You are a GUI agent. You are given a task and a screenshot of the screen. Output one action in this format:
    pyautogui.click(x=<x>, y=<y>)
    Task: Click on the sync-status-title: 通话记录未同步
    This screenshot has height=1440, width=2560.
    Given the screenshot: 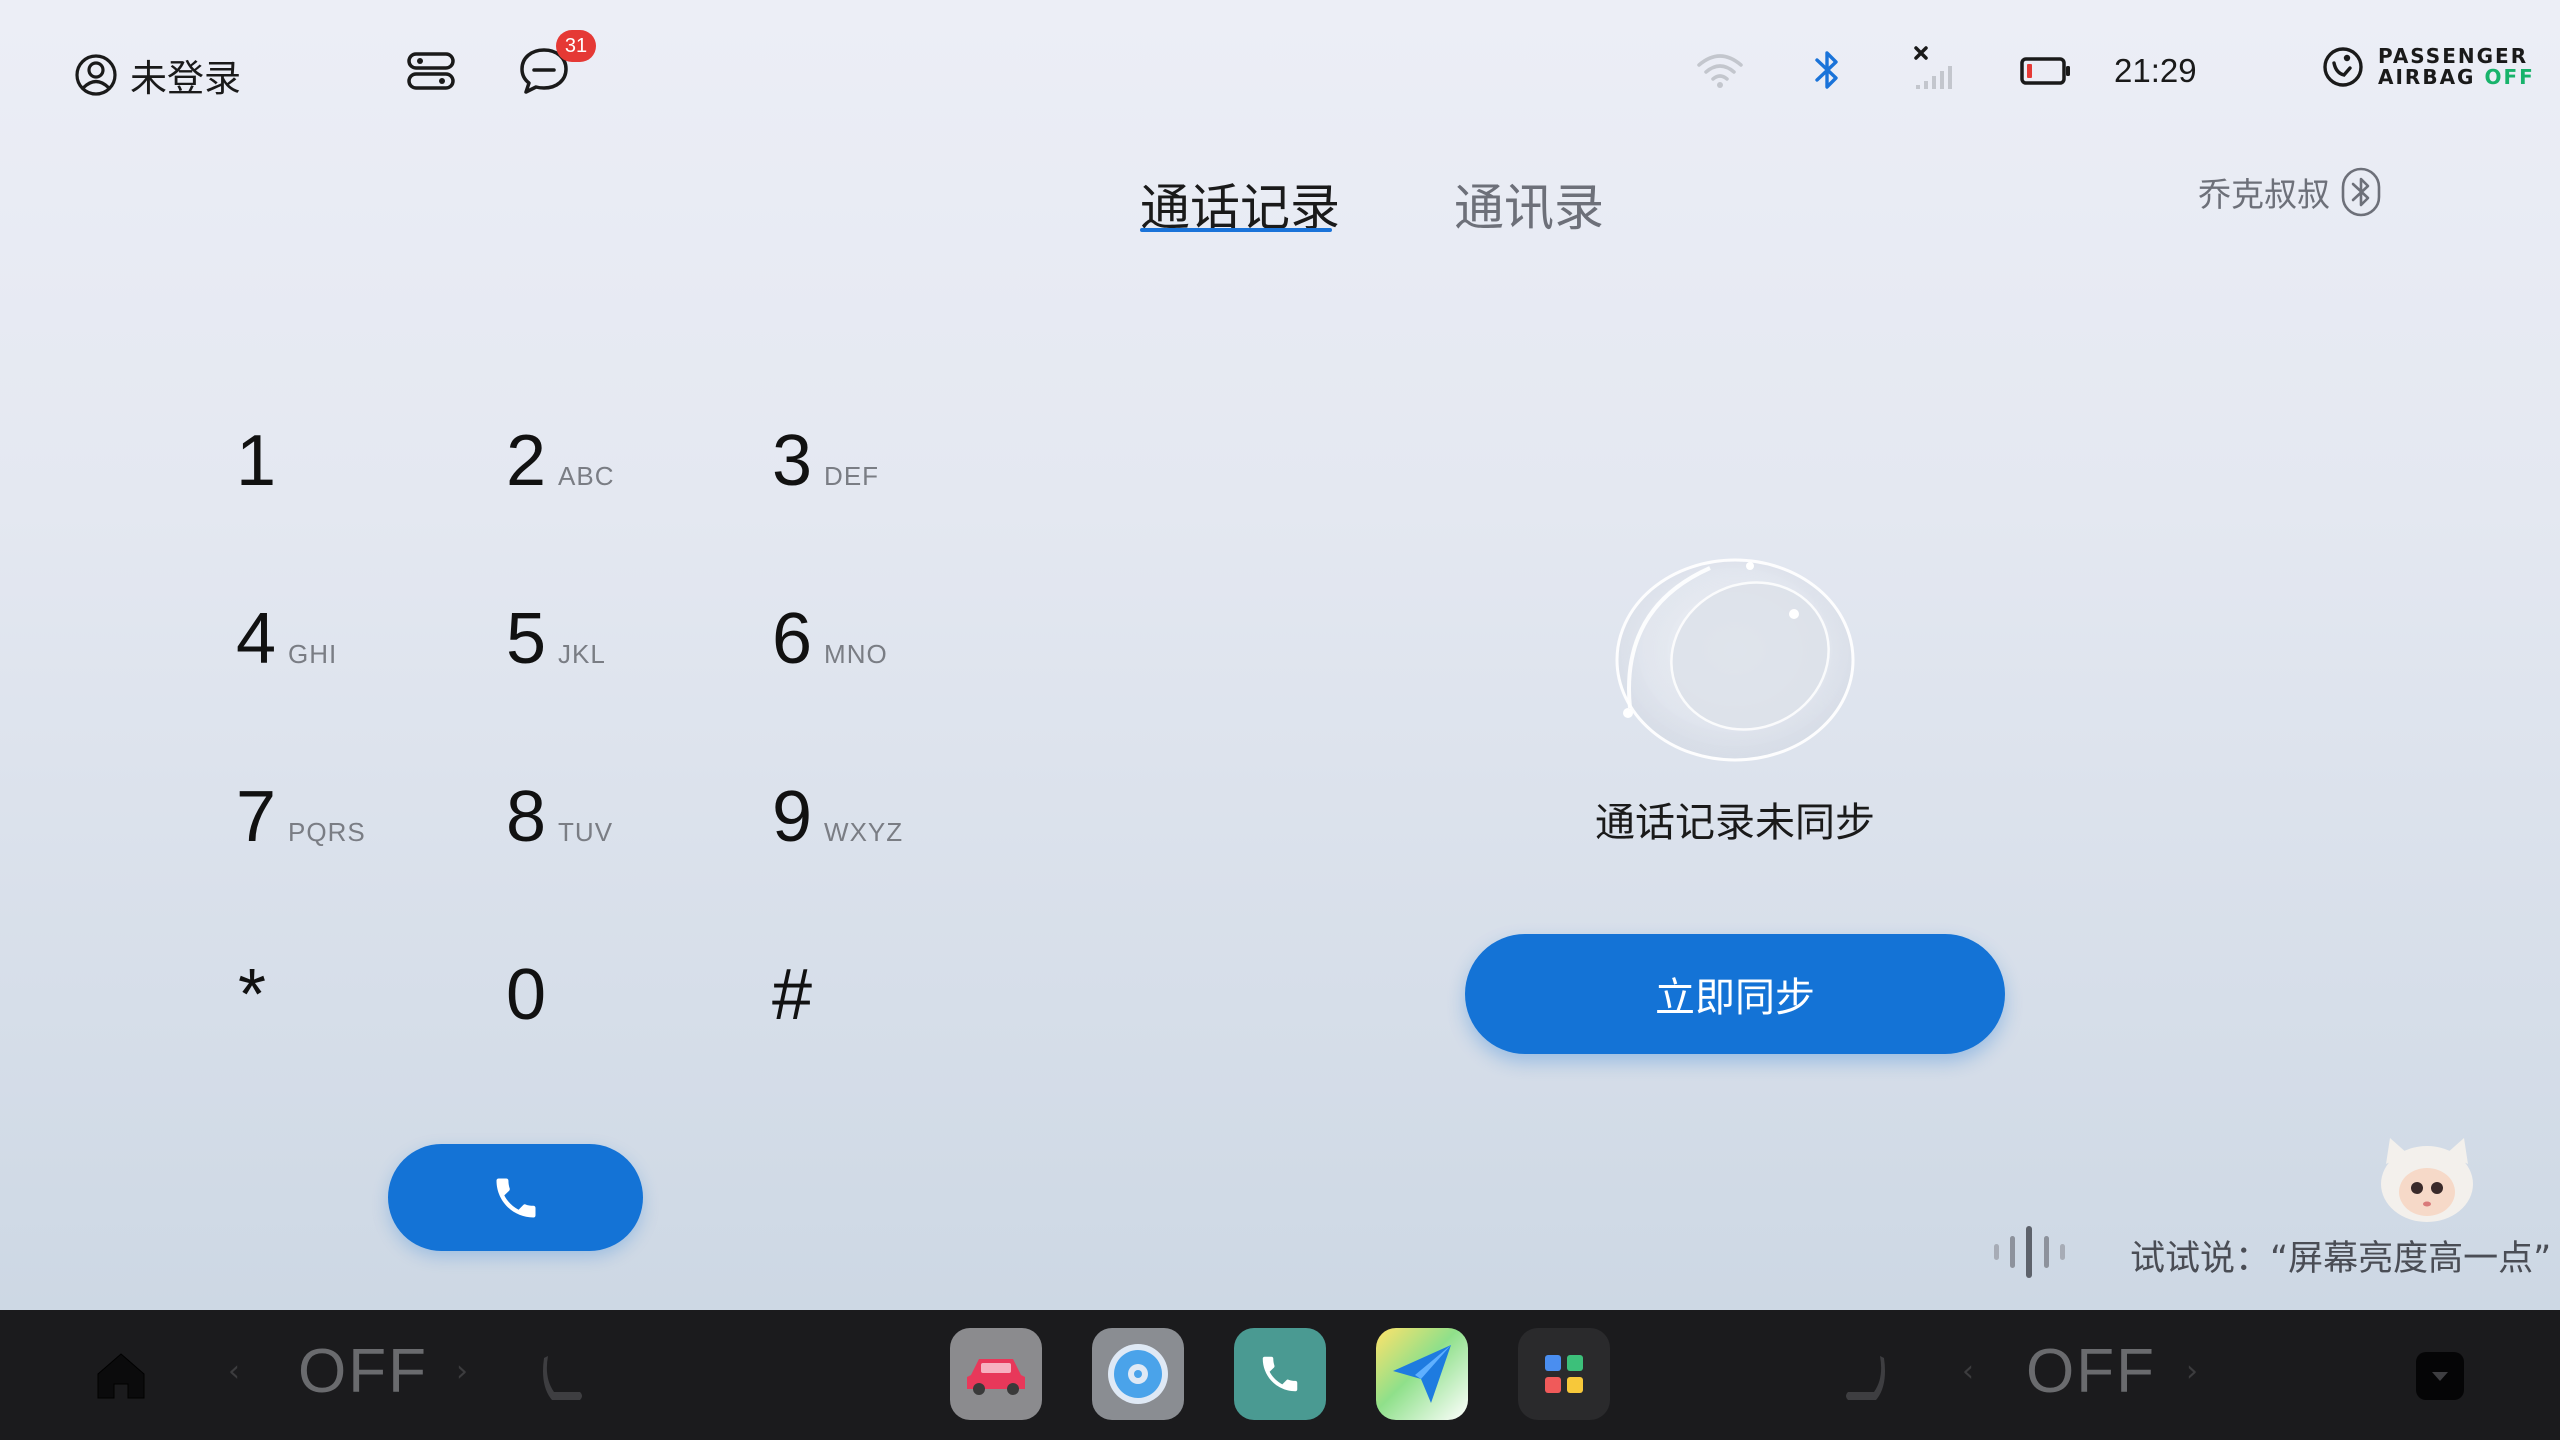 What is the action you would take?
    pyautogui.click(x=1735, y=823)
    